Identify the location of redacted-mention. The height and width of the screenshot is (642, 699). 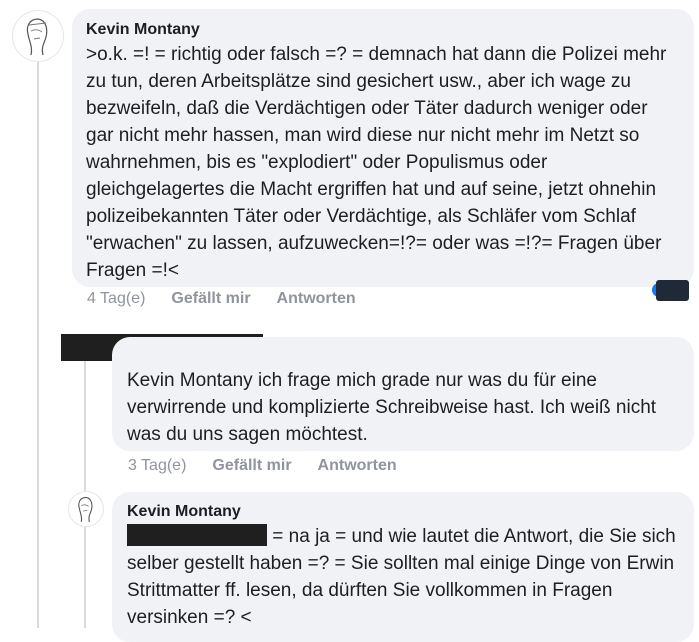
(197, 535).